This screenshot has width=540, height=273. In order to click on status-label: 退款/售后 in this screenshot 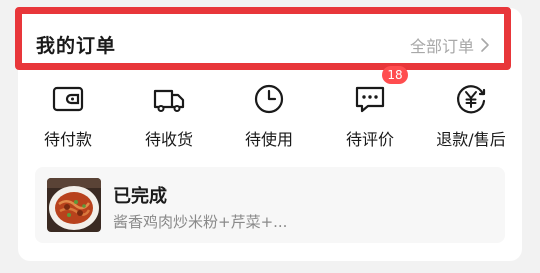, I will do `click(471, 139)`.